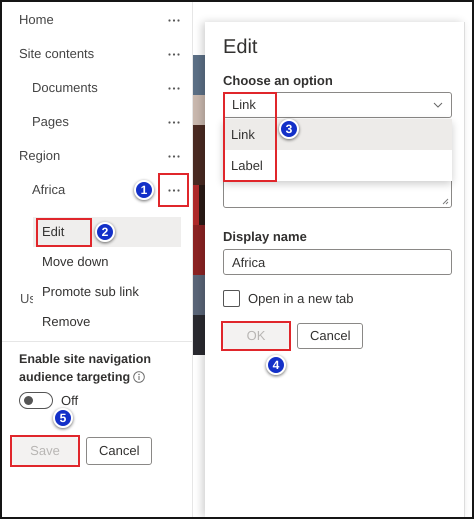  I want to click on audience-label: Enable site navigation audience targeting, so click(85, 368).